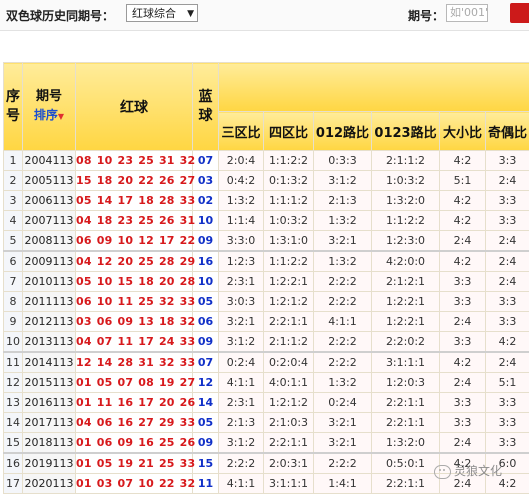 The height and width of the screenshot is (494, 529). Describe the element at coordinates (289, 282) in the screenshot. I see `row-ratio-1: 1:2:2:1` at that location.